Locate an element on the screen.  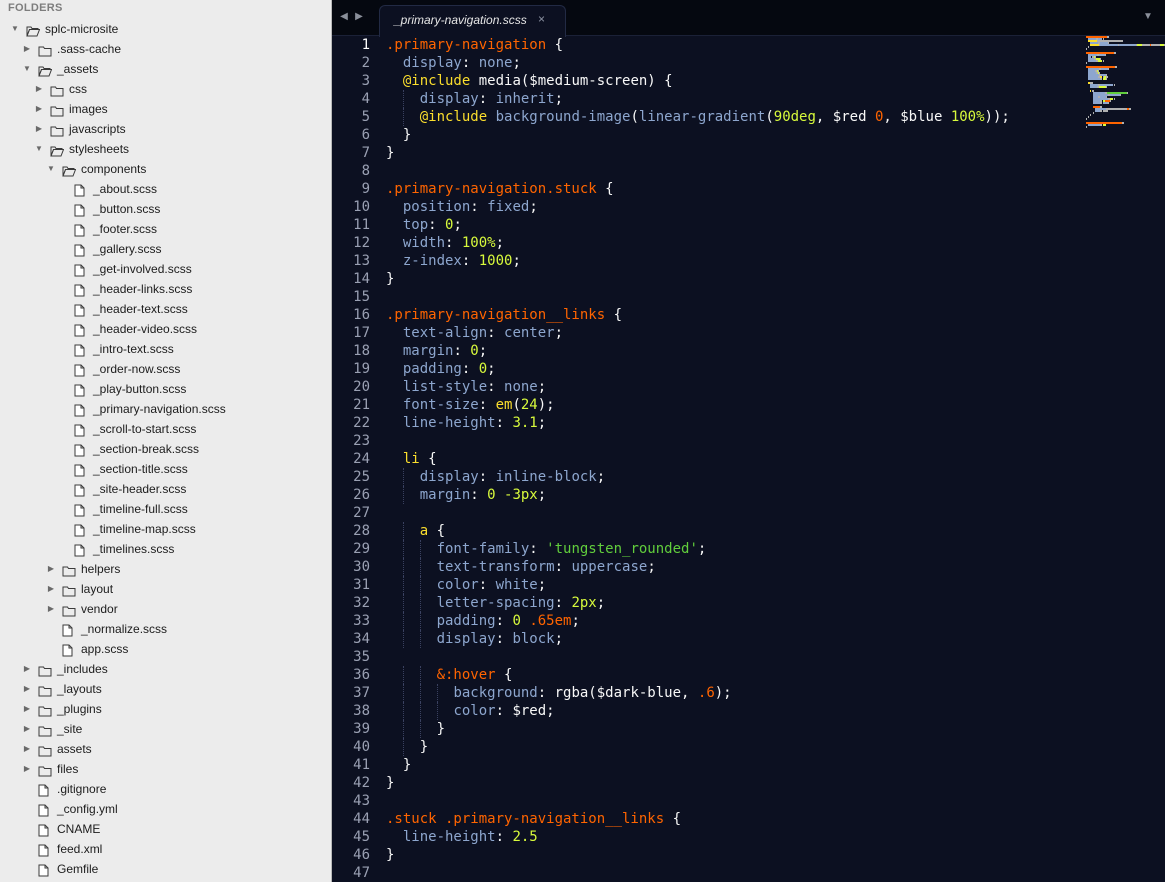
sidebar-folder: ▶ vendor is located at coordinates (165, 609).